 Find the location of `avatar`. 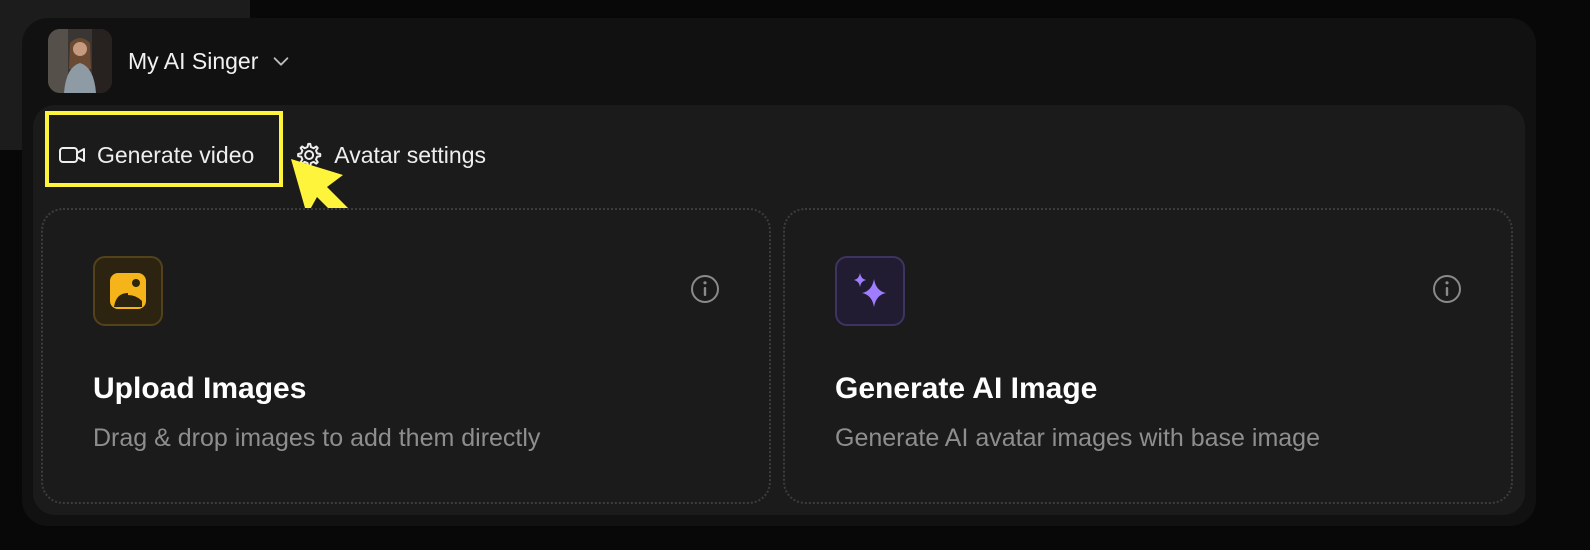

avatar is located at coordinates (80, 61).